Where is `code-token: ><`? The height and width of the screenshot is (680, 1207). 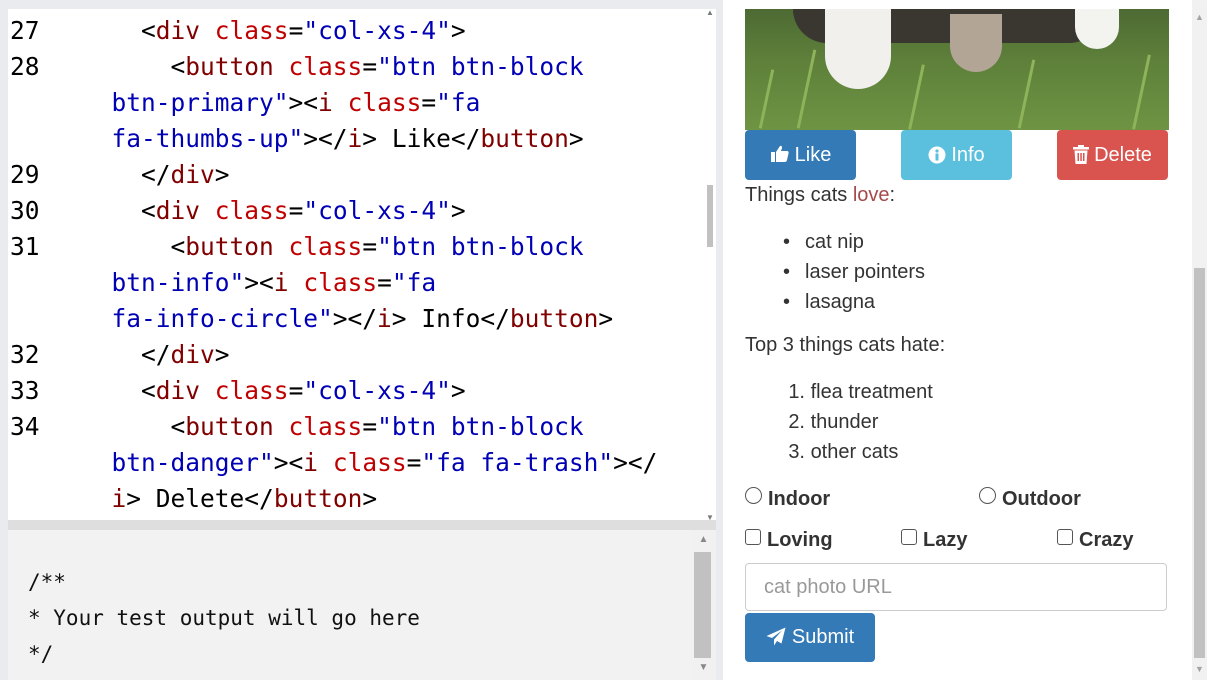
code-token: >< is located at coordinates (288, 462).